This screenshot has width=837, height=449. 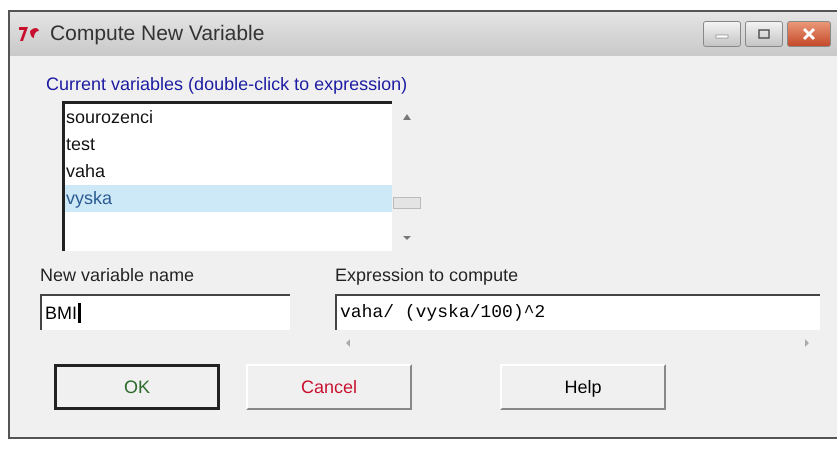 I want to click on dialog-button: OK, so click(x=137, y=387).